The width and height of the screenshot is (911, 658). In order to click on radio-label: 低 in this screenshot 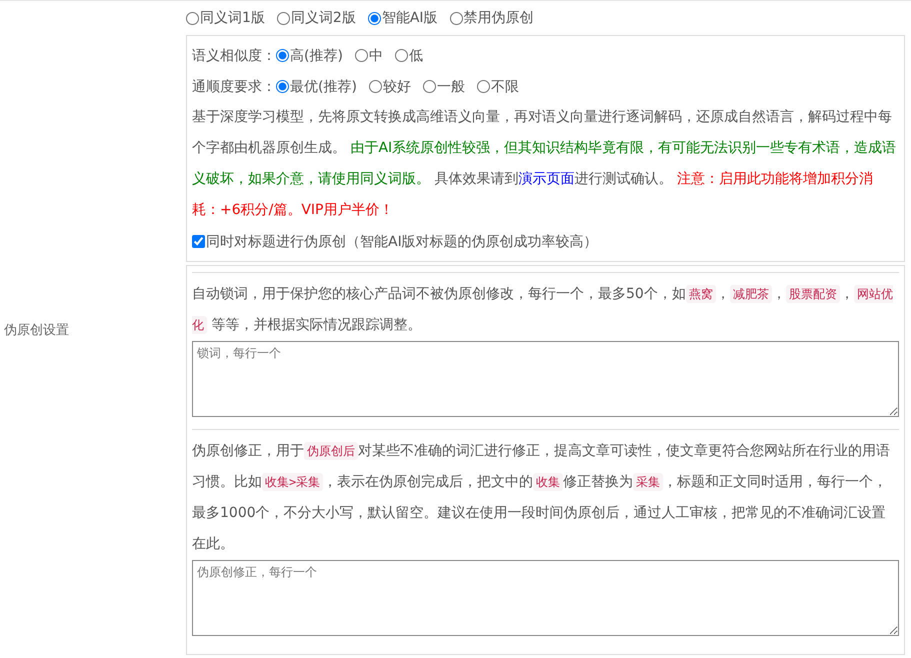, I will do `click(415, 55)`.